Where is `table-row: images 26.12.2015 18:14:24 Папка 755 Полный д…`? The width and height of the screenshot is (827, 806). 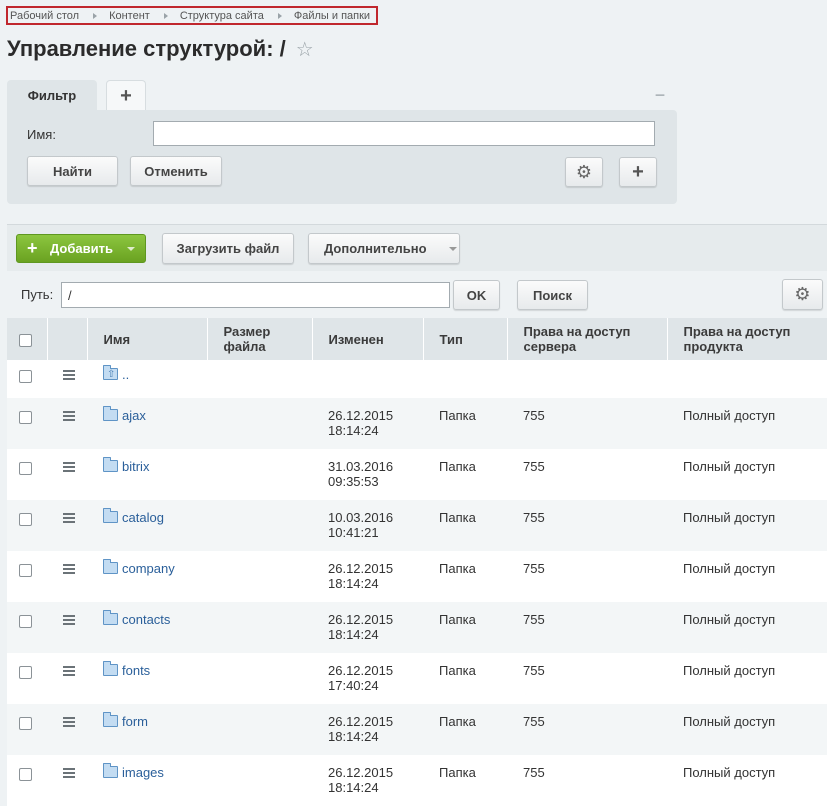 table-row: images 26.12.2015 18:14:24 Папка 755 Полный д… is located at coordinates (417, 780).